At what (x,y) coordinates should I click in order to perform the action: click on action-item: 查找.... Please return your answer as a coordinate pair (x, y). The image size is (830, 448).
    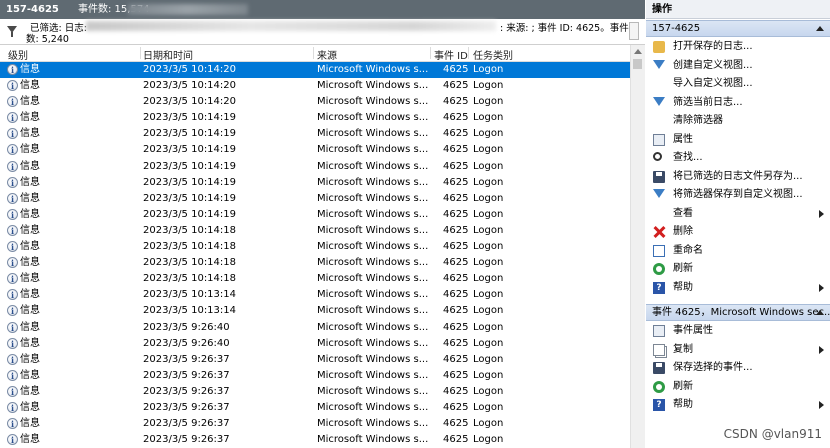
    Looking at the image, I should click on (738, 158).